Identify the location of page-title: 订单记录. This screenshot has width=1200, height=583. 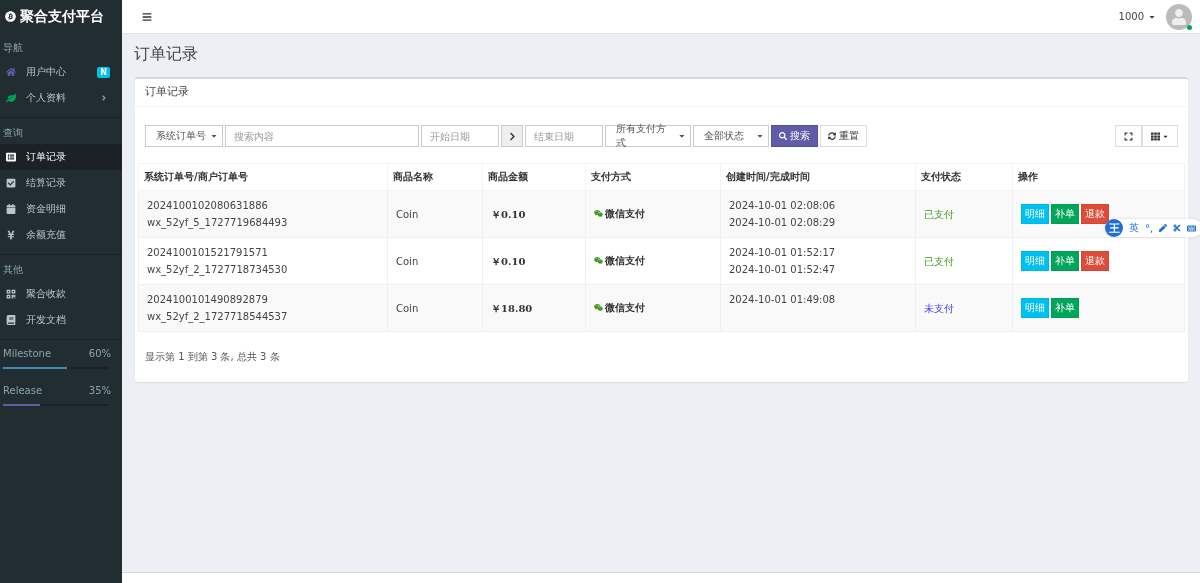
(166, 54).